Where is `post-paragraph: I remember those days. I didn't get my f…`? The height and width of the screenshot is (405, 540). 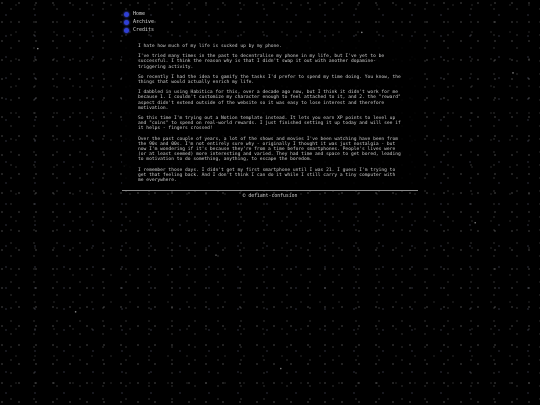
post-paragraph: I remember those days. I didn't get my f… is located at coordinates (267, 175).